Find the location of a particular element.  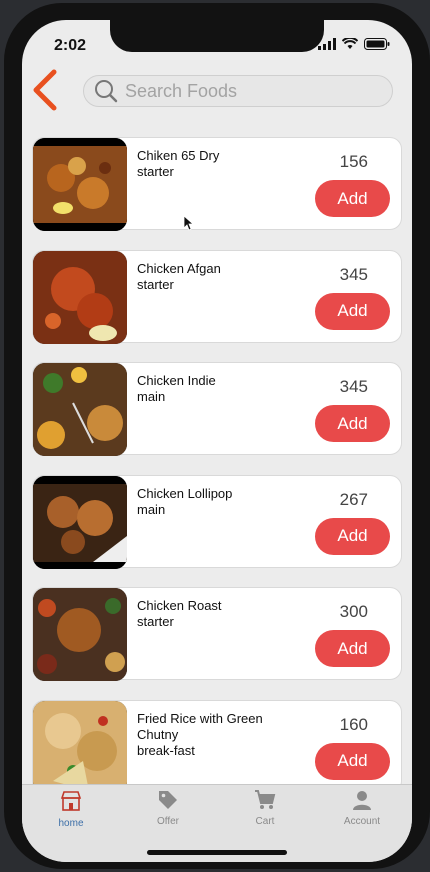

nav-home-label: home is located at coordinates (71, 823).